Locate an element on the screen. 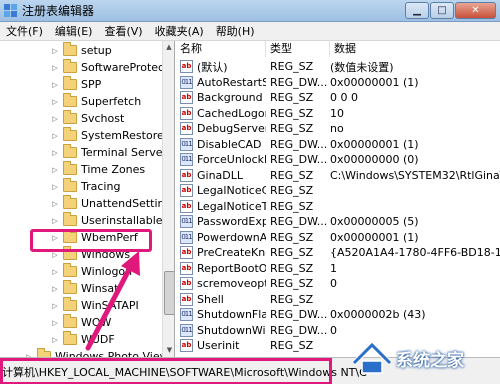 The image size is (500, 384). tree-item: ▷ Terminal Server is located at coordinates (108, 152).